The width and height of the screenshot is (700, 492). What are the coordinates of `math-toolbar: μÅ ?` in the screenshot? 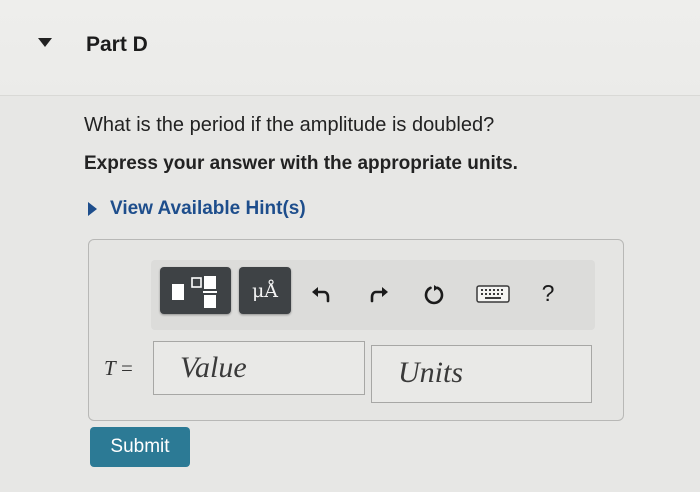 It's located at (373, 295).